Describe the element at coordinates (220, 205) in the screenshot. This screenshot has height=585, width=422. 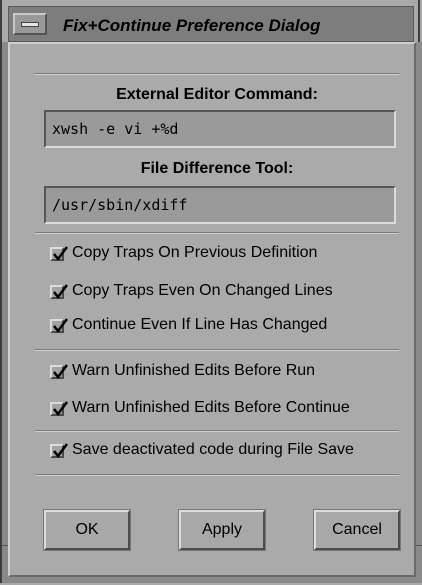
I see `file-difference-field: /usr/sbin/xdiff` at that location.